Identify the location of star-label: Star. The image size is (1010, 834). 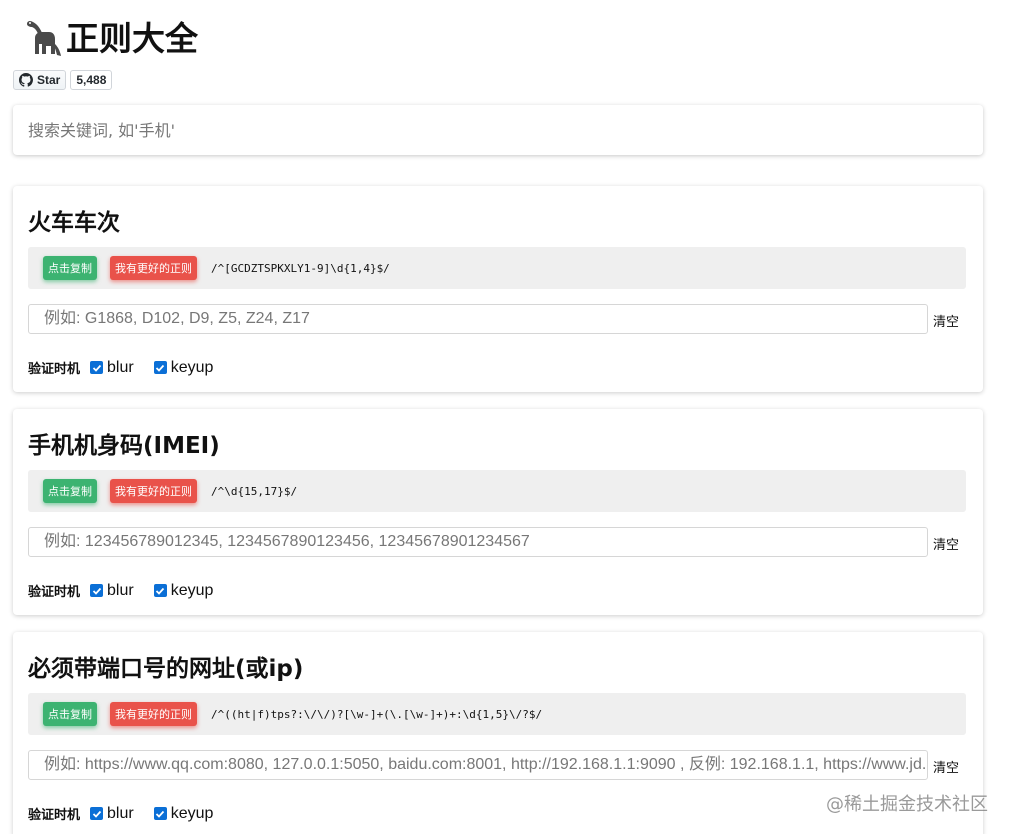
(49, 80).